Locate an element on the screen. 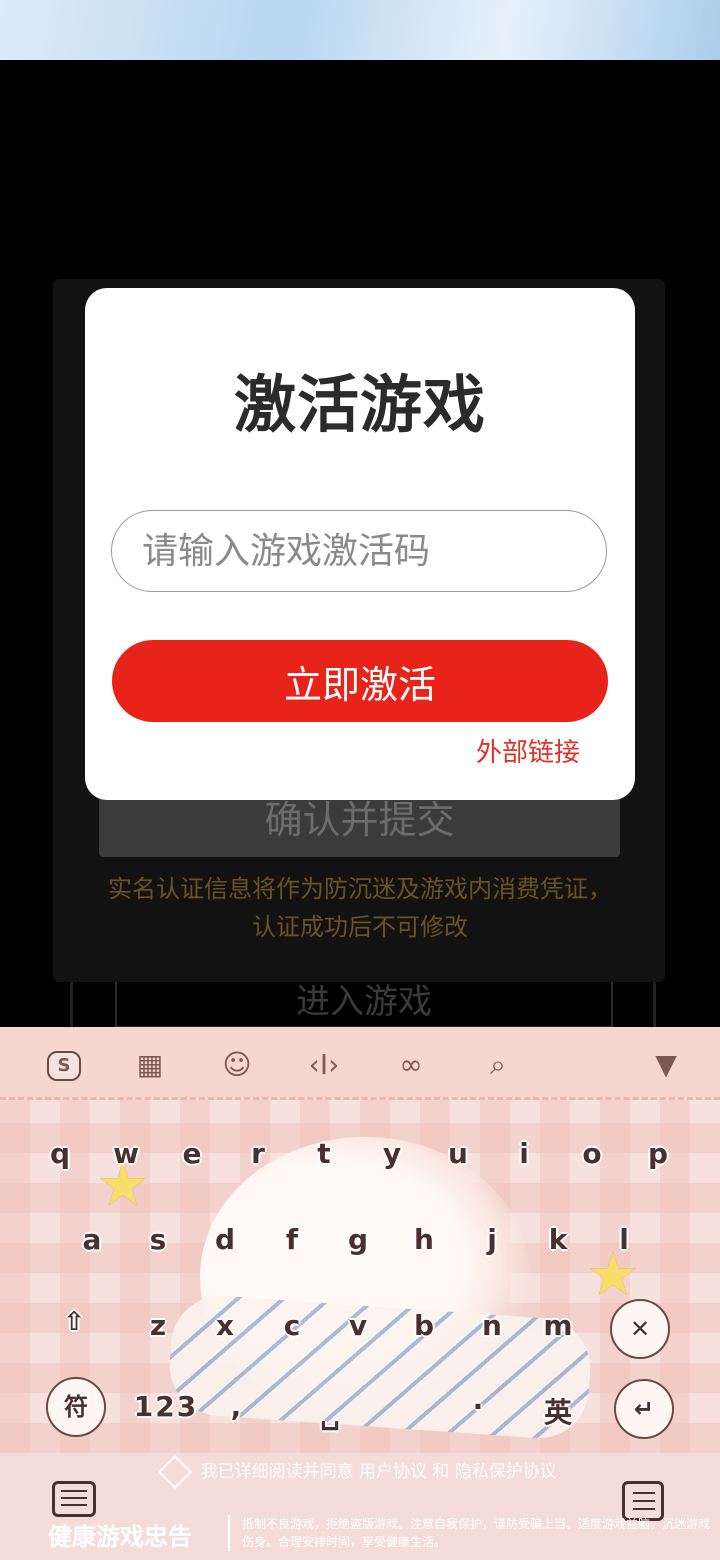 This screenshot has height=1560, width=720. key-z: z is located at coordinates (158, 1326).